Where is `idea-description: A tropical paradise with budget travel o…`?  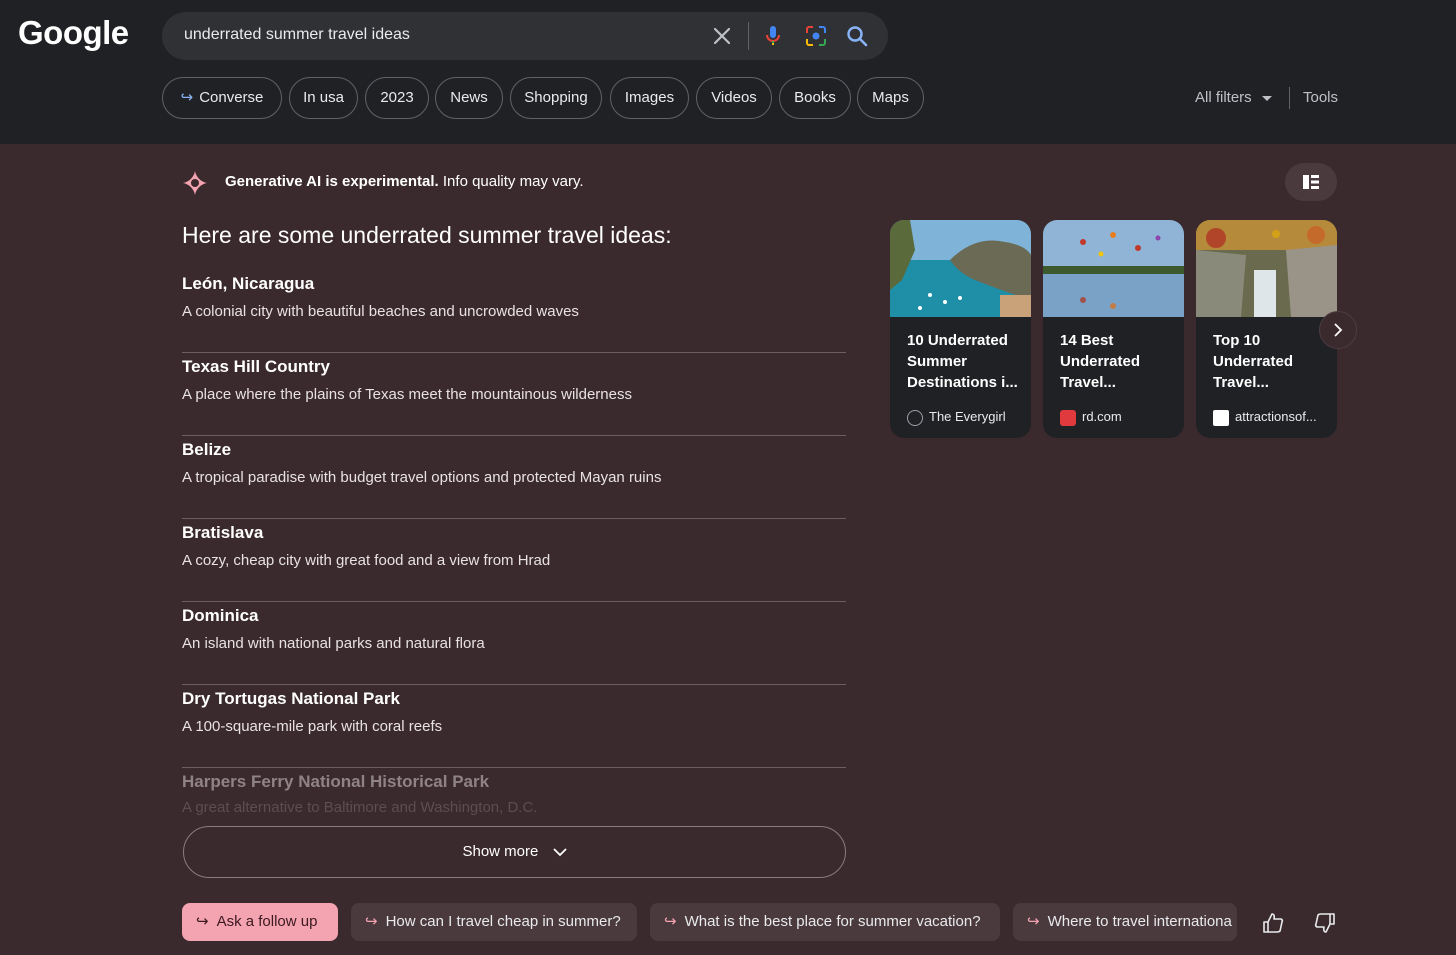 idea-description: A tropical paradise with budget travel o… is located at coordinates (422, 477).